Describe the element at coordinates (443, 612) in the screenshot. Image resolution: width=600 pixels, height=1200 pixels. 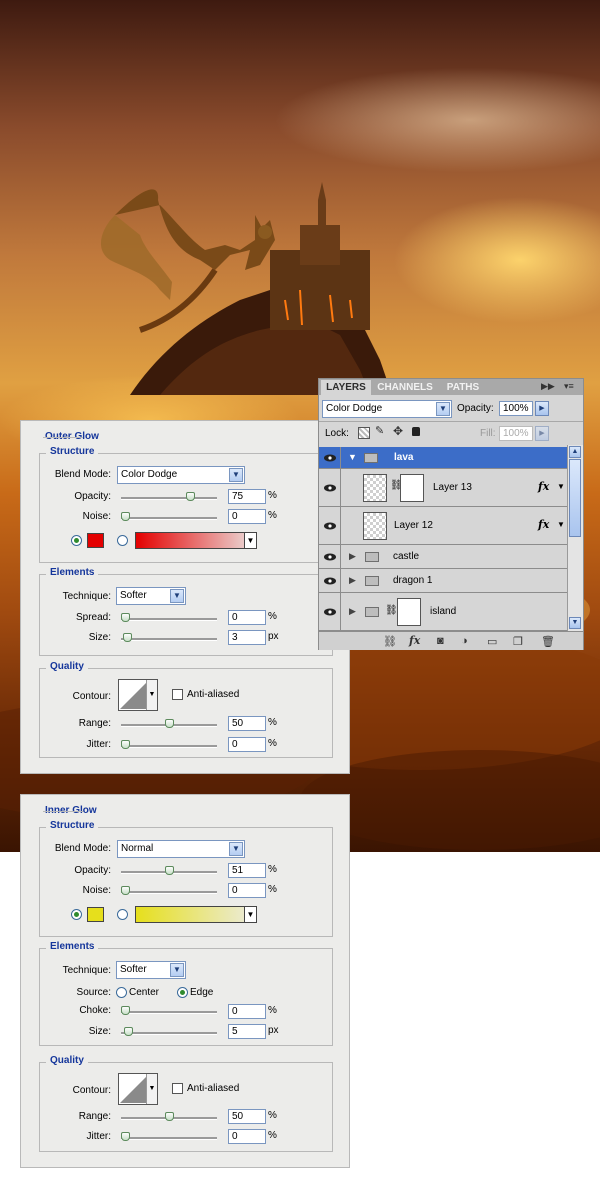
I see `layer-row-island: ▶ ⛓ island` at that location.